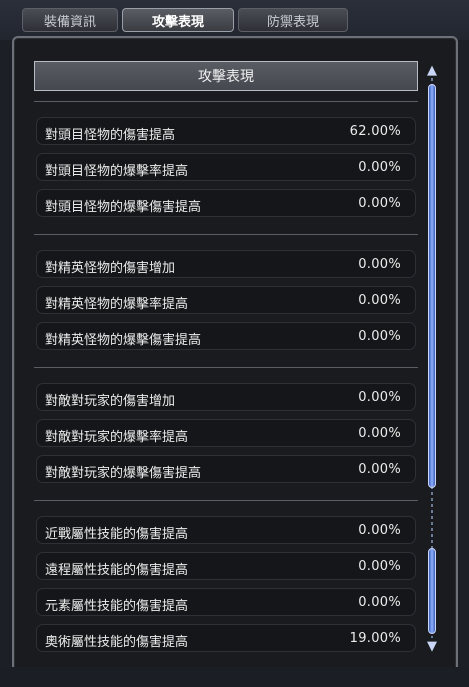  I want to click on stat-label: 奧術屬性技能的傷害提高, so click(117, 642).